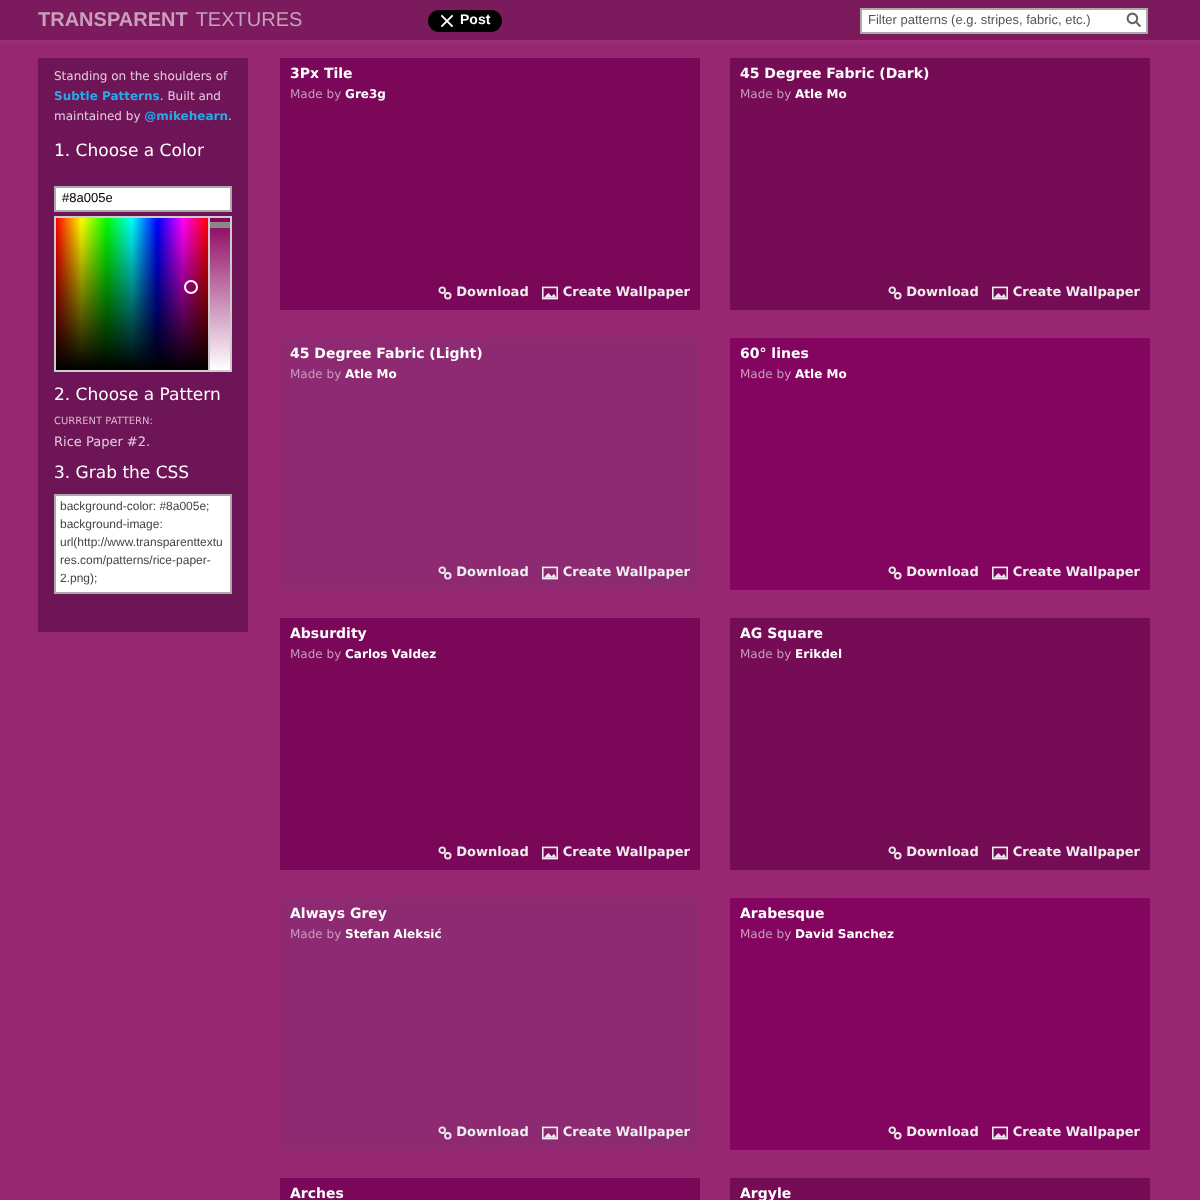 The width and height of the screenshot is (1200, 1200). I want to click on step-heading: 3. Grab the CSS, so click(123, 474).